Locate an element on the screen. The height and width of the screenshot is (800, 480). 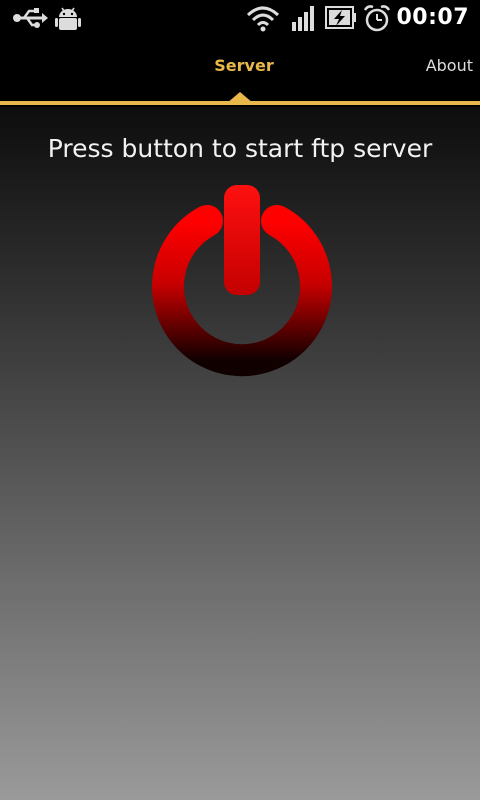
usb-icon is located at coordinates (30, 18).